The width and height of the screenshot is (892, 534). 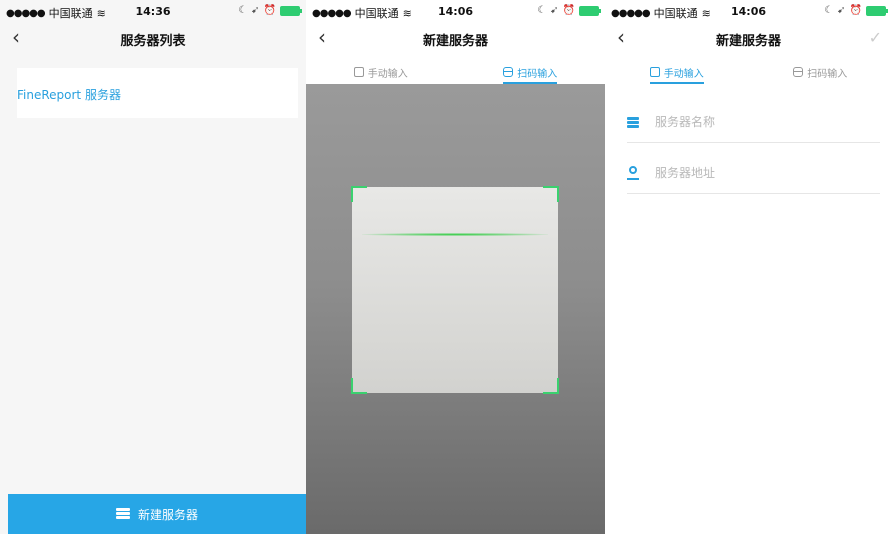 I want to click on server-item-label: FineReport 服务器, so click(x=69, y=95).